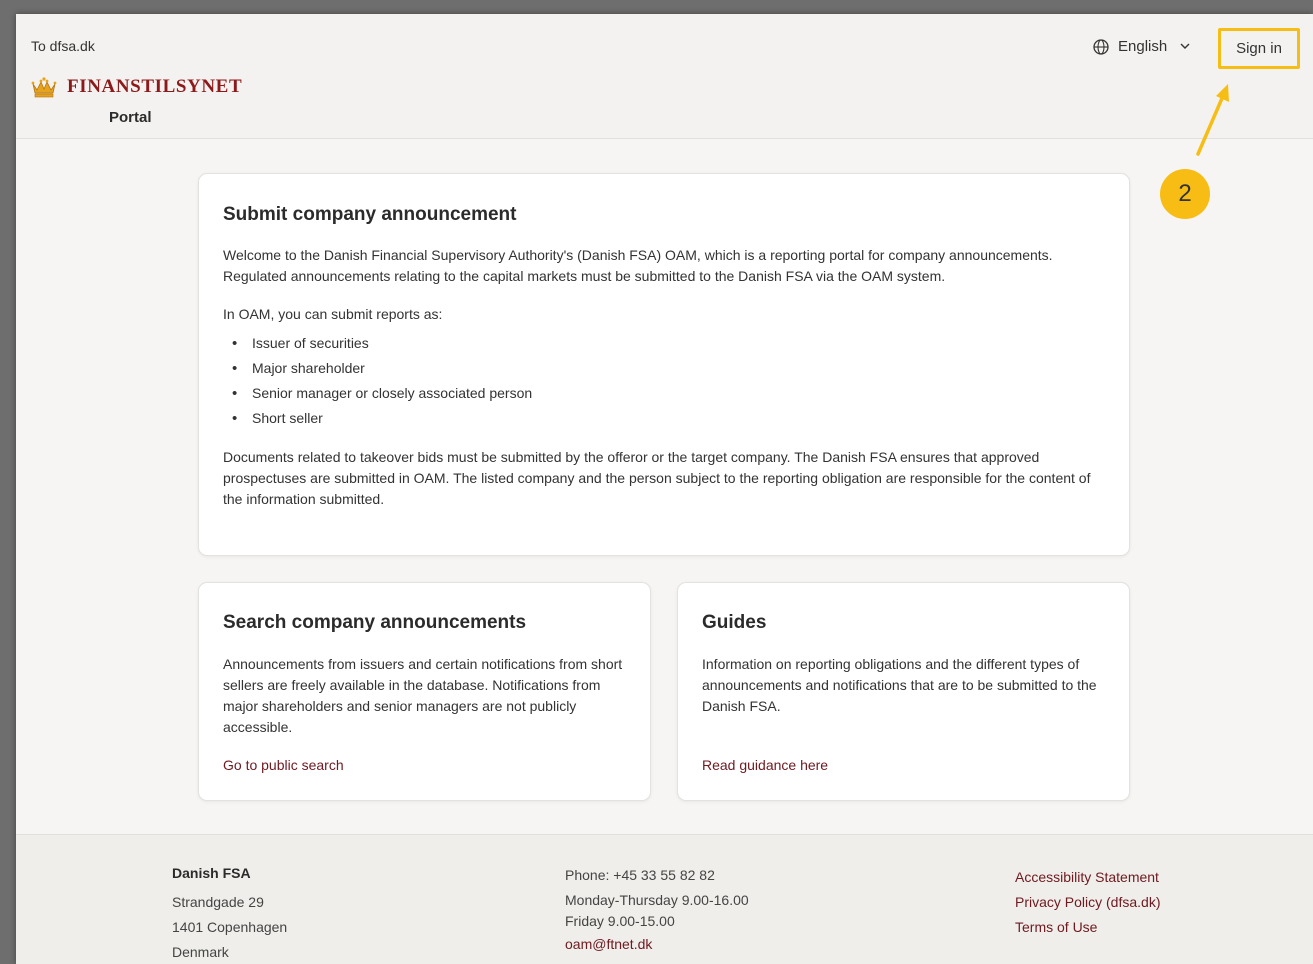  I want to click on sign-in-highlight: Sign in, so click(1259, 48).